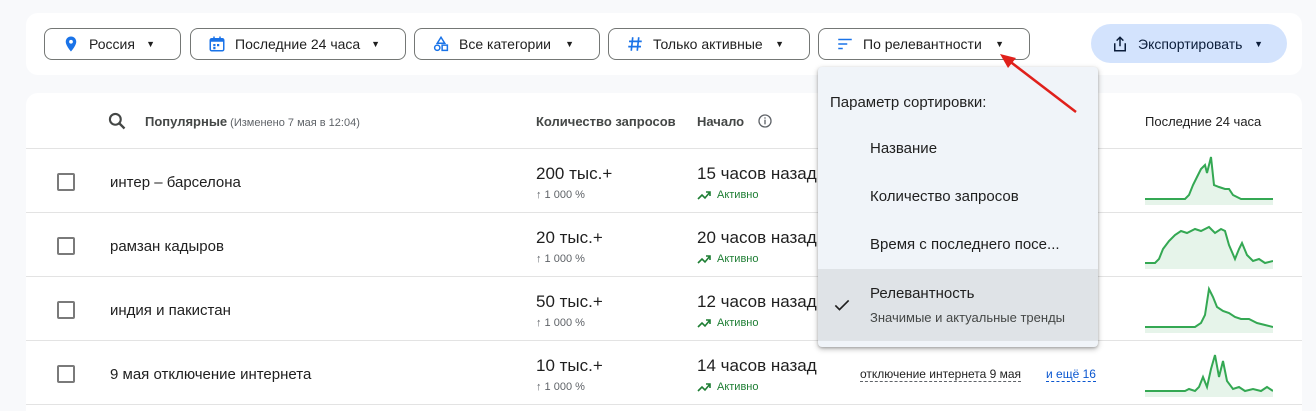 The image size is (1316, 411). I want to click on filter-chip-label: Россия, so click(112, 44).